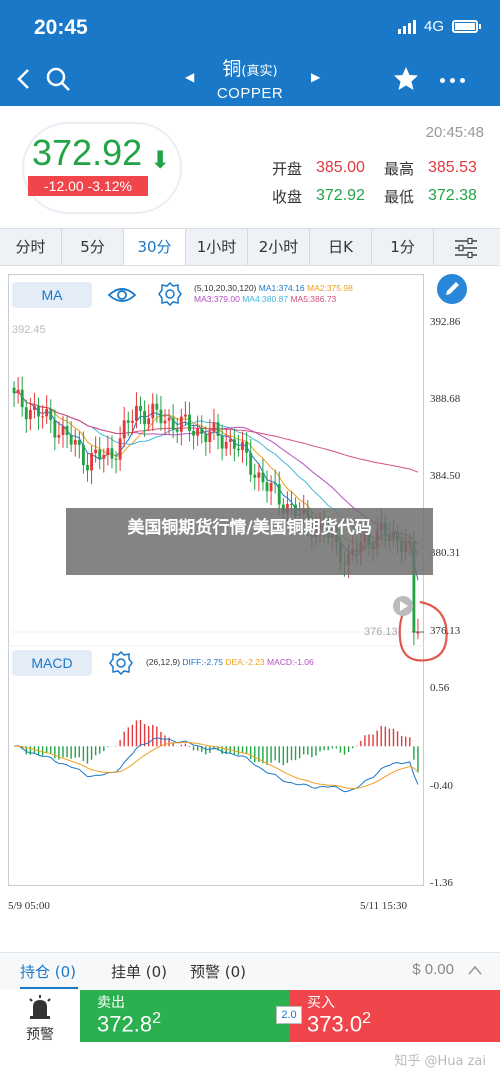 The height and width of the screenshot is (1082, 500). I want to click on sell-price: 372.82, so click(129, 1023).